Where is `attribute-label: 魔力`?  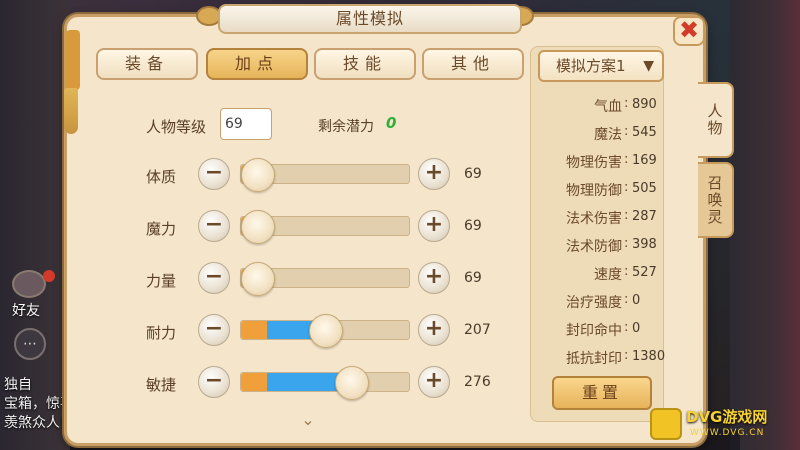 attribute-label: 魔力 is located at coordinates (161, 229).